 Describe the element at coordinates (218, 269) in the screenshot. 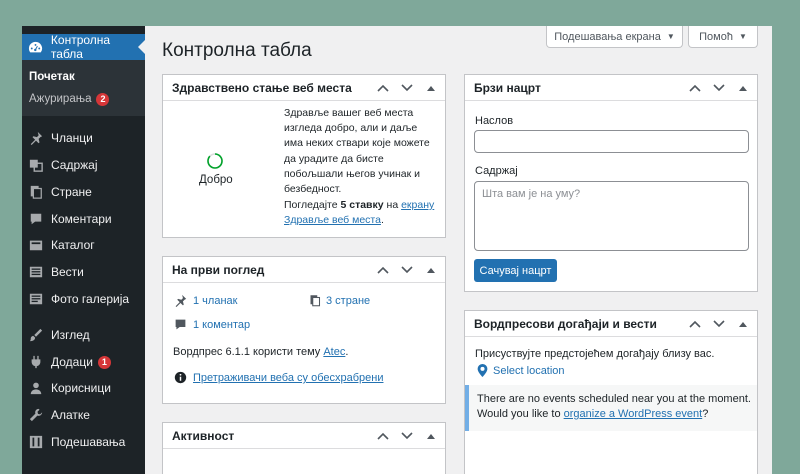

I see `widget-title: На први поглед` at that location.